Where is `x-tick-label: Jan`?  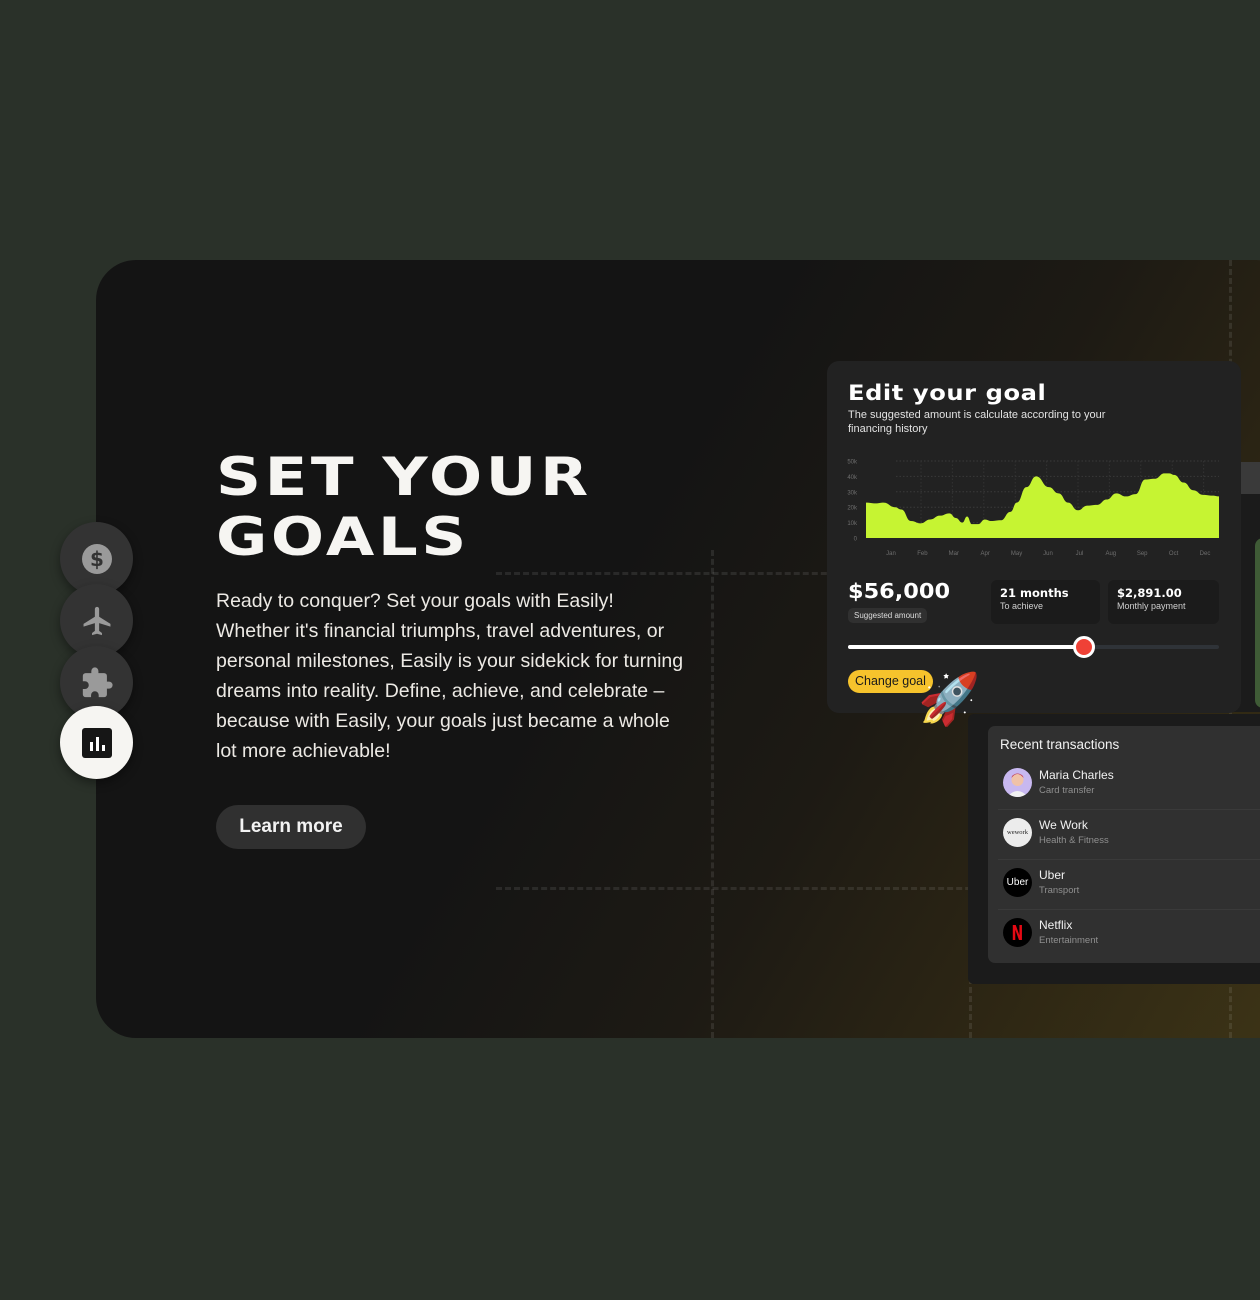
x-tick-label: Jan is located at coordinates (891, 554).